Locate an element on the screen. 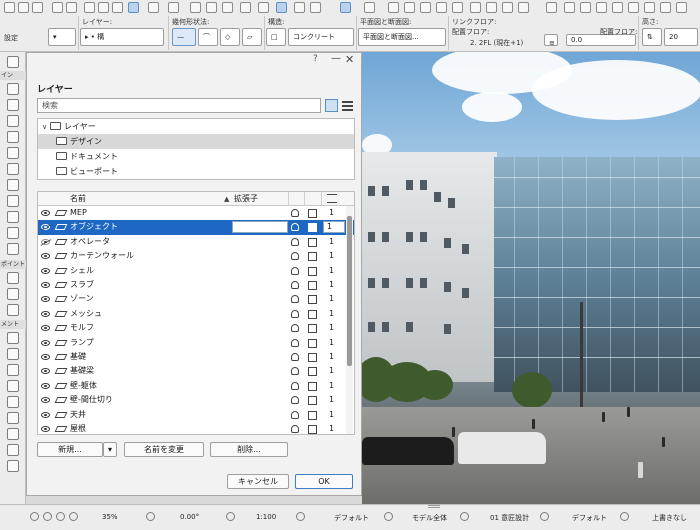 The width and height of the screenshot is (700, 530). figure-tool-icon is located at coordinates (13, 466).